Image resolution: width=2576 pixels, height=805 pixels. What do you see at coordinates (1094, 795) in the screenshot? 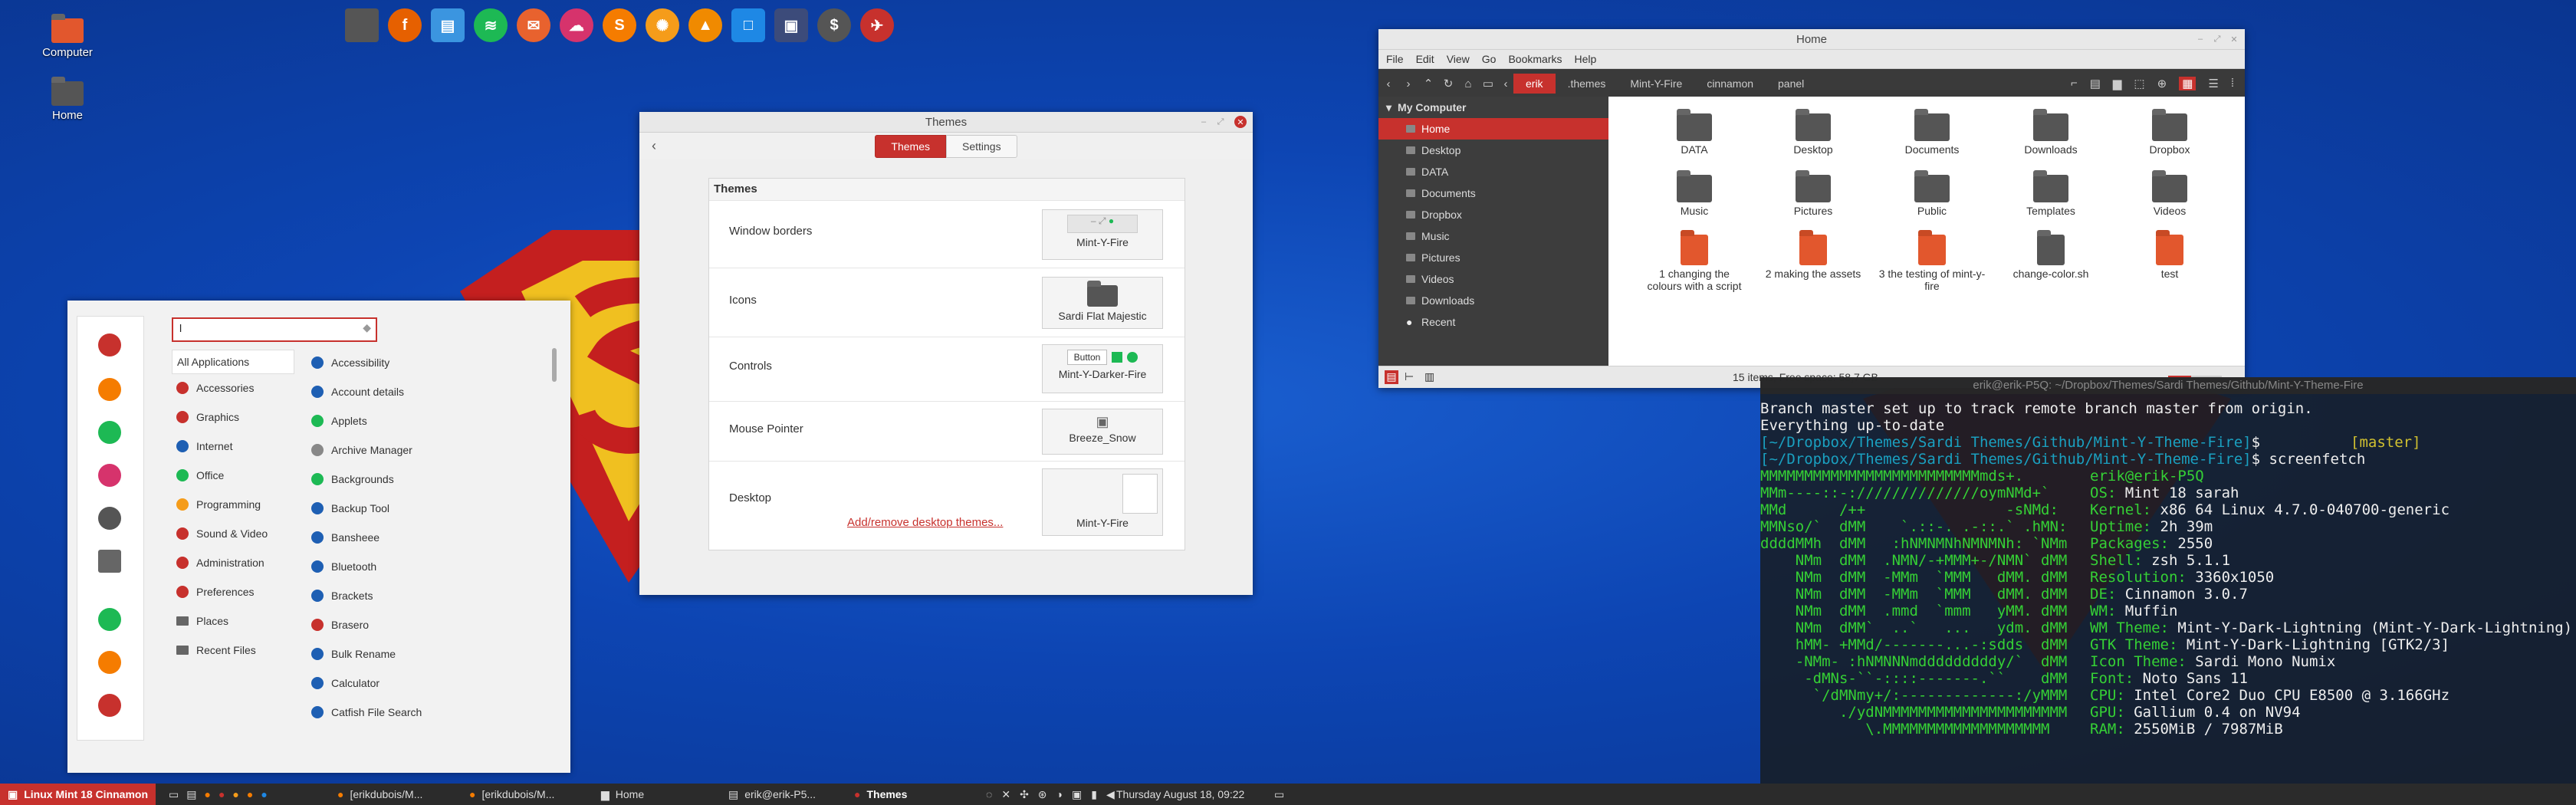
I see `battery-icon: ▮` at bounding box center [1094, 795].